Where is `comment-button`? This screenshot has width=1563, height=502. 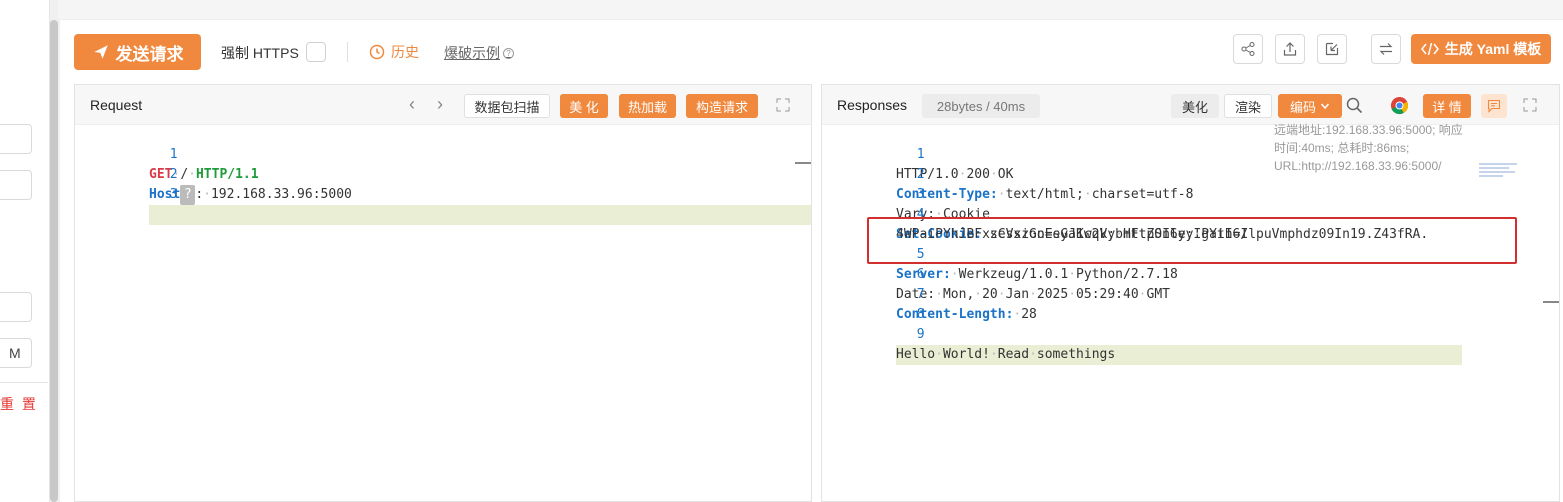 comment-button is located at coordinates (1494, 106).